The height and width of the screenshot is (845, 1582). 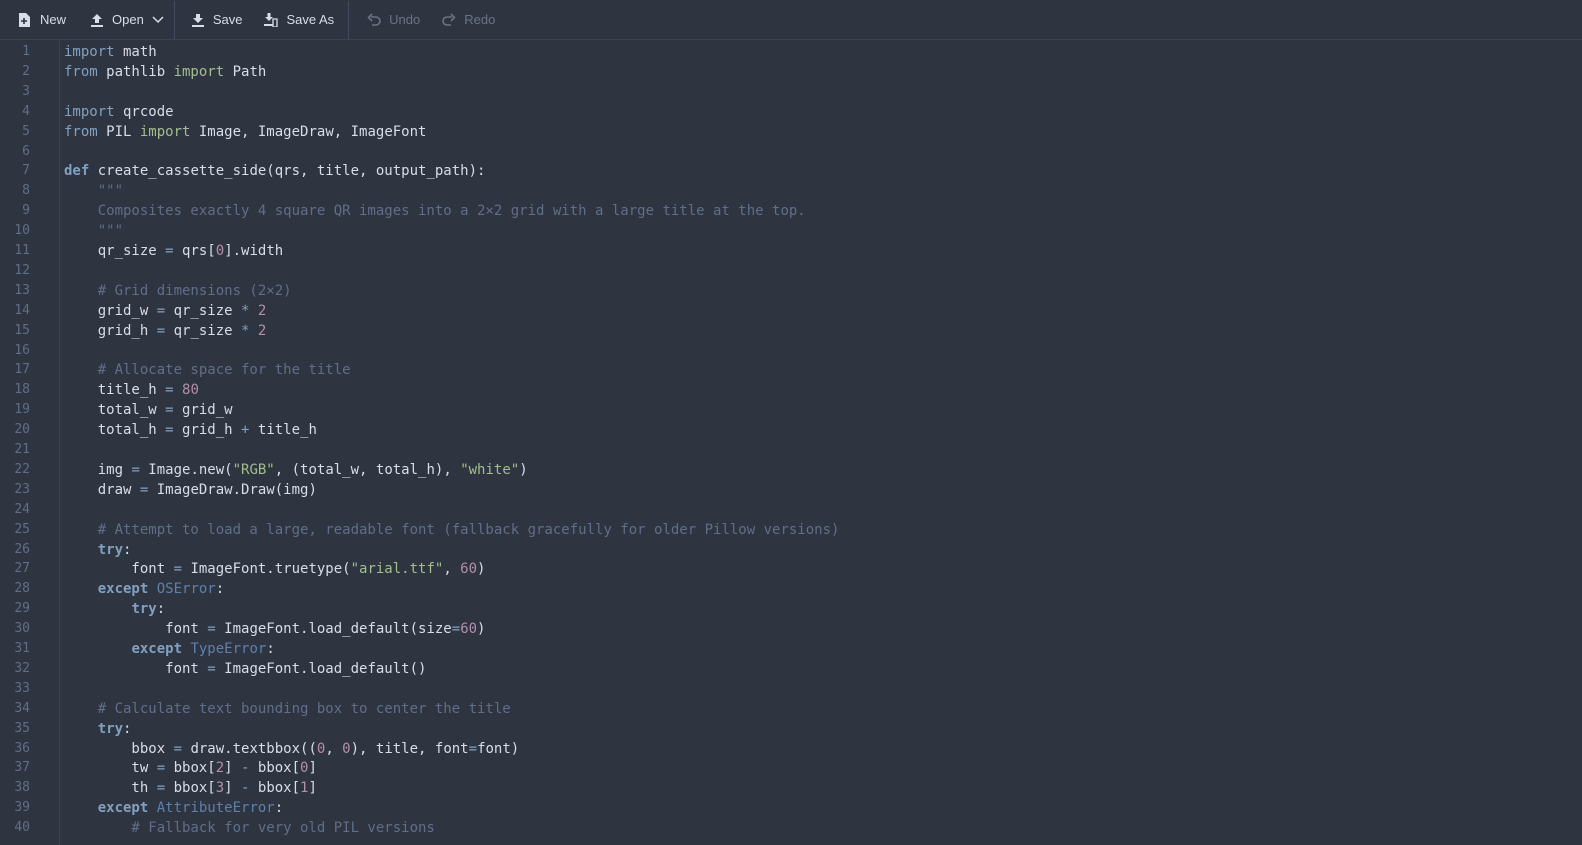 I want to click on line-number: 12, so click(x=22, y=270).